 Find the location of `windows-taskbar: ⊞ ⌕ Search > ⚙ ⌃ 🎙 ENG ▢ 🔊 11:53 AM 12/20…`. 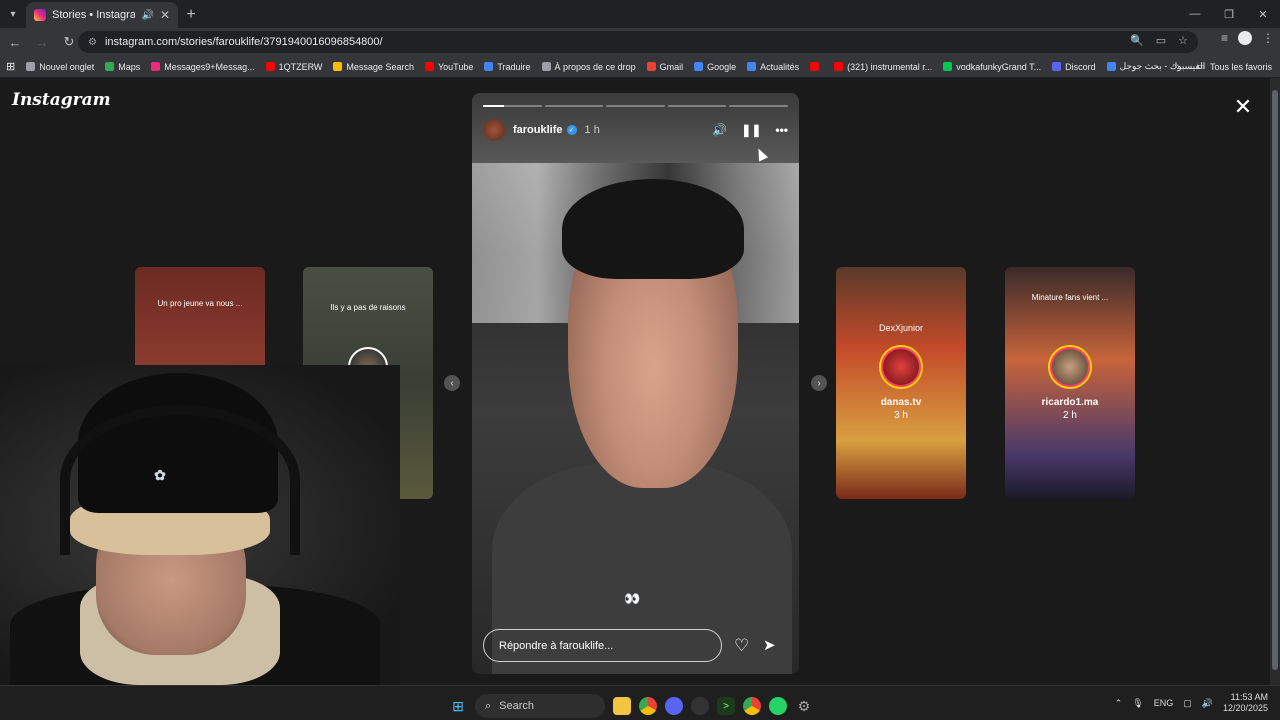

windows-taskbar: ⊞ ⌕ Search > ⚙ ⌃ 🎙 ENG ▢ 🔊 11:53 AM 12/20… is located at coordinates (640, 702).